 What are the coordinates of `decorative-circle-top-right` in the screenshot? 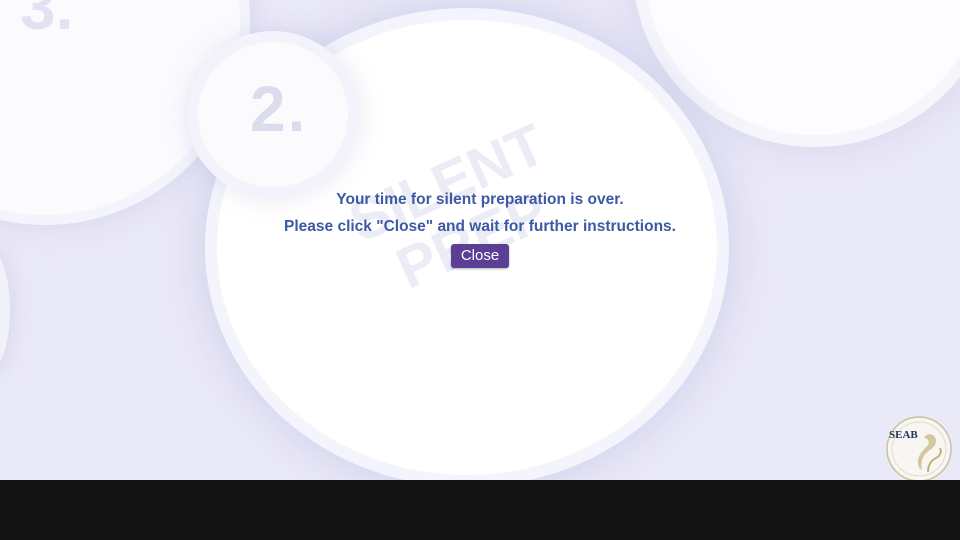 It's located at (802, 67).